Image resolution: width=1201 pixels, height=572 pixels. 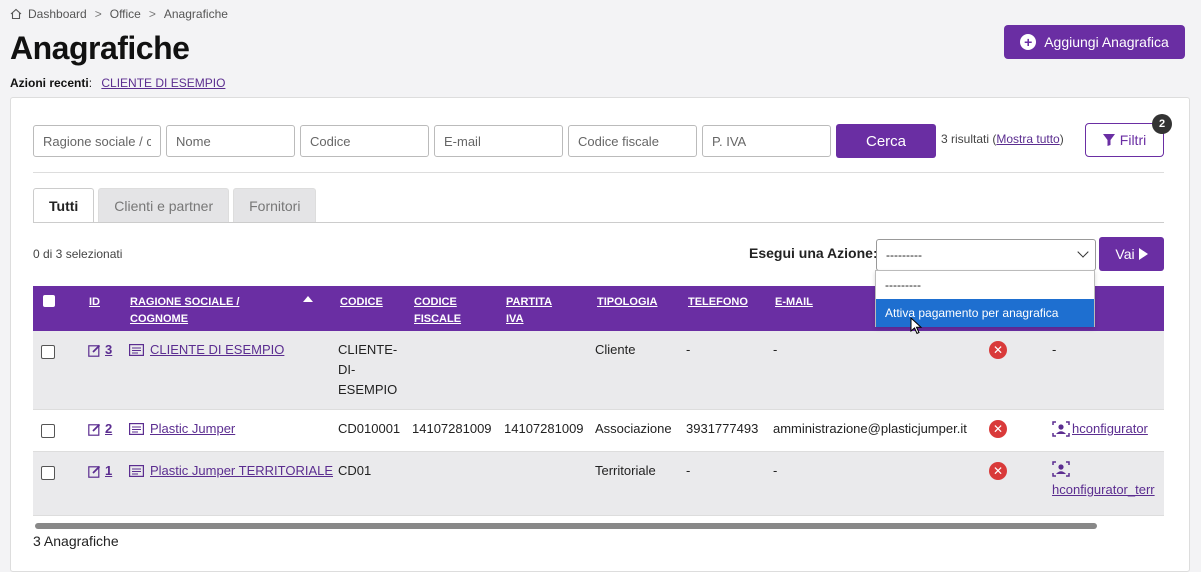 I want to click on action-label: Esegui una Azione:, so click(x=813, y=253).